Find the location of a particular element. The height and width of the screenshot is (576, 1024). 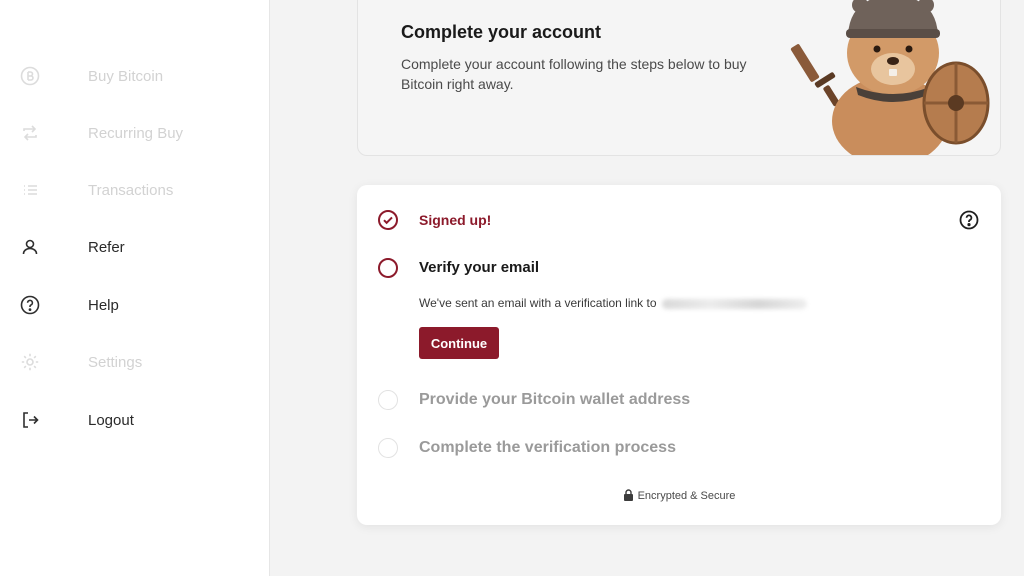

lock-icon is located at coordinates (628, 495).